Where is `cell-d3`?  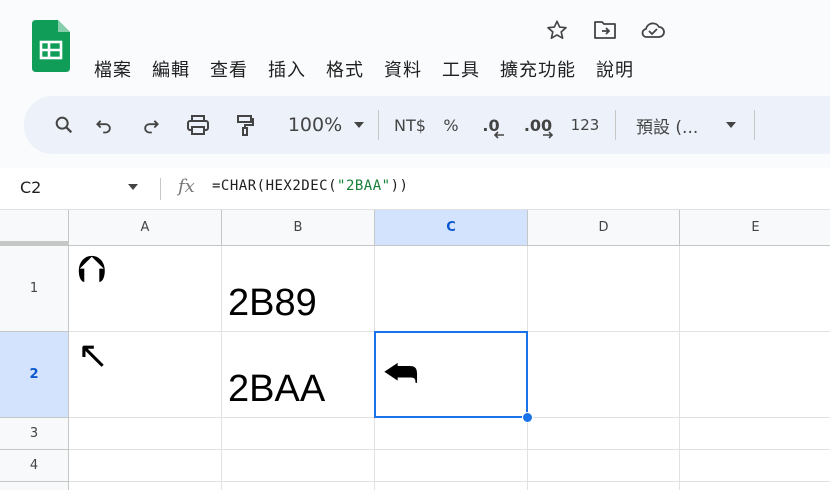 cell-d3 is located at coordinates (604, 434).